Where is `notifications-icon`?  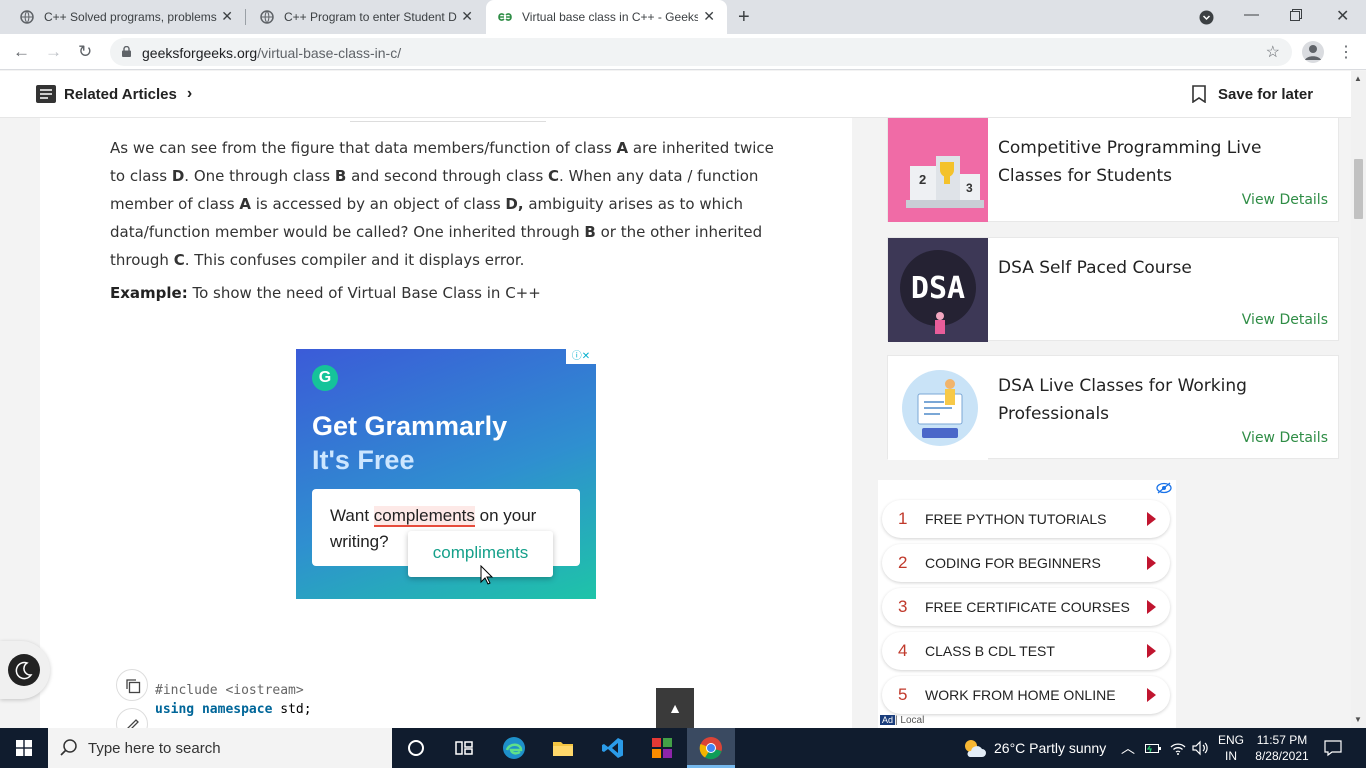 notifications-icon is located at coordinates (1333, 748).